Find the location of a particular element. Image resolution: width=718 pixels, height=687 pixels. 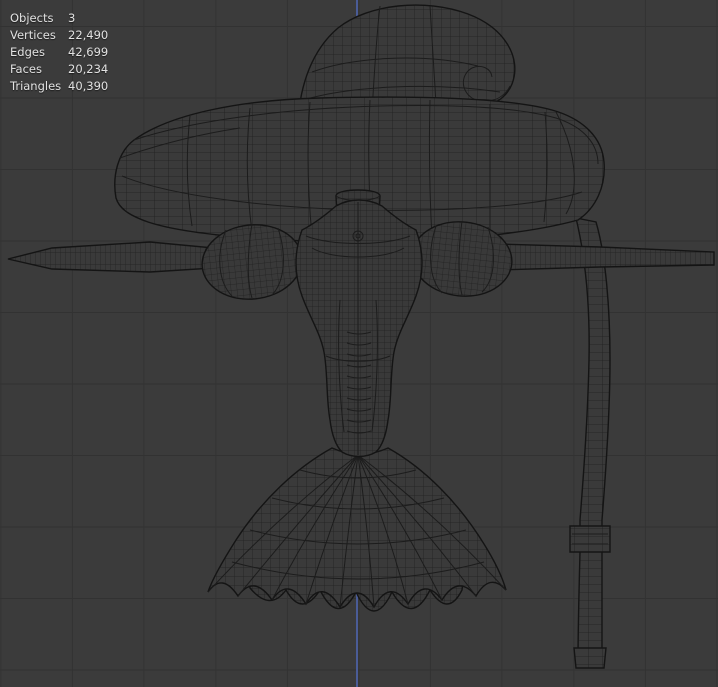

left-arm is located at coordinates (112, 257).